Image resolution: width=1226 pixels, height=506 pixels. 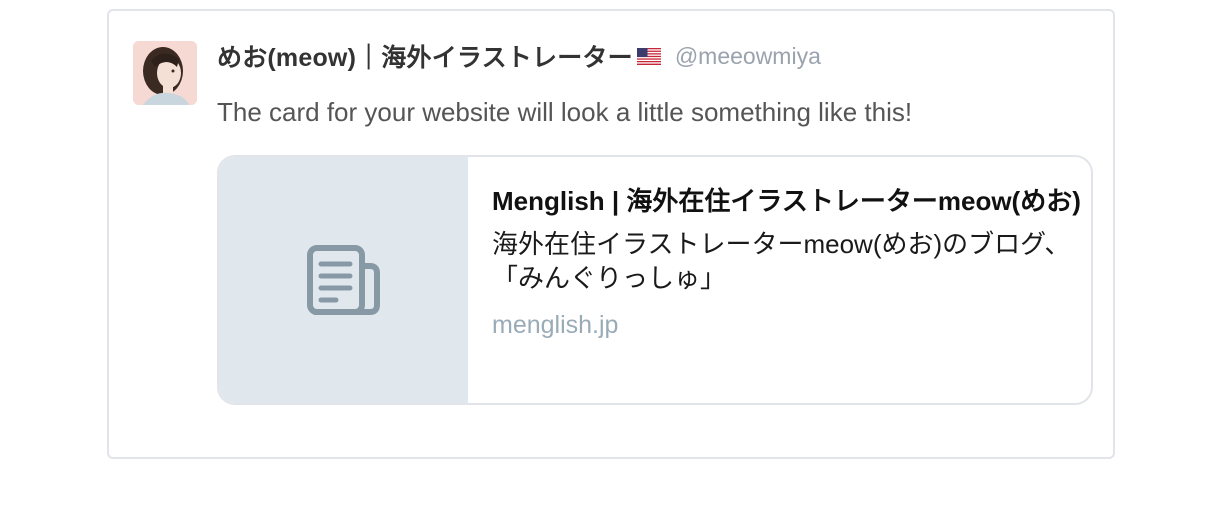 What do you see at coordinates (748, 56) in the screenshot?
I see `user-handle: @meeowmiya` at bounding box center [748, 56].